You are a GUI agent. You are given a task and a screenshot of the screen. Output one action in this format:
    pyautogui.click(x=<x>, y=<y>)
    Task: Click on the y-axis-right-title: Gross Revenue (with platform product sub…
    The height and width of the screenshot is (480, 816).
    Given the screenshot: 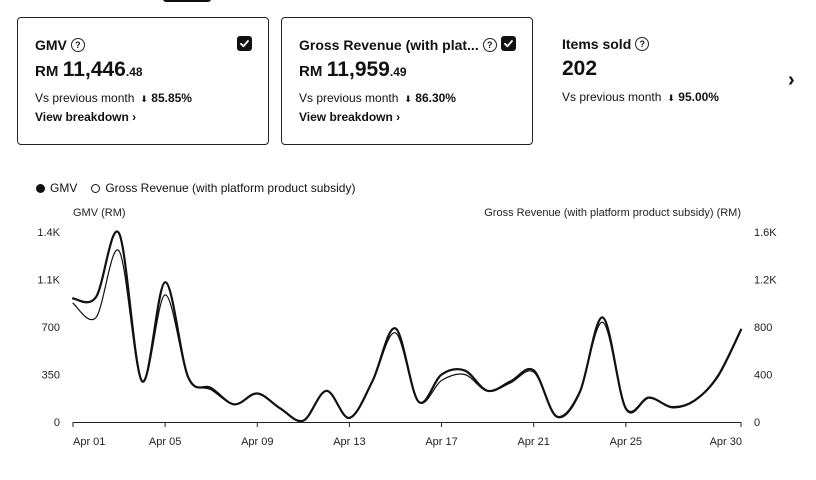 What is the action you would take?
    pyautogui.click(x=612, y=213)
    